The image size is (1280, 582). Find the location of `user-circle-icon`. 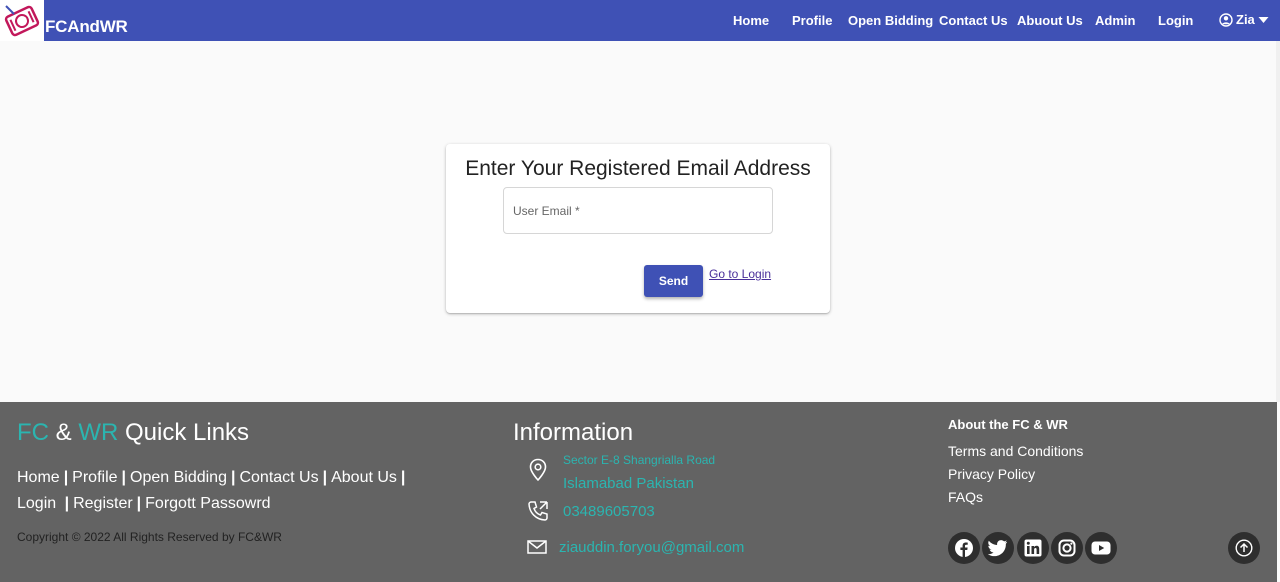

user-circle-icon is located at coordinates (1226, 19).